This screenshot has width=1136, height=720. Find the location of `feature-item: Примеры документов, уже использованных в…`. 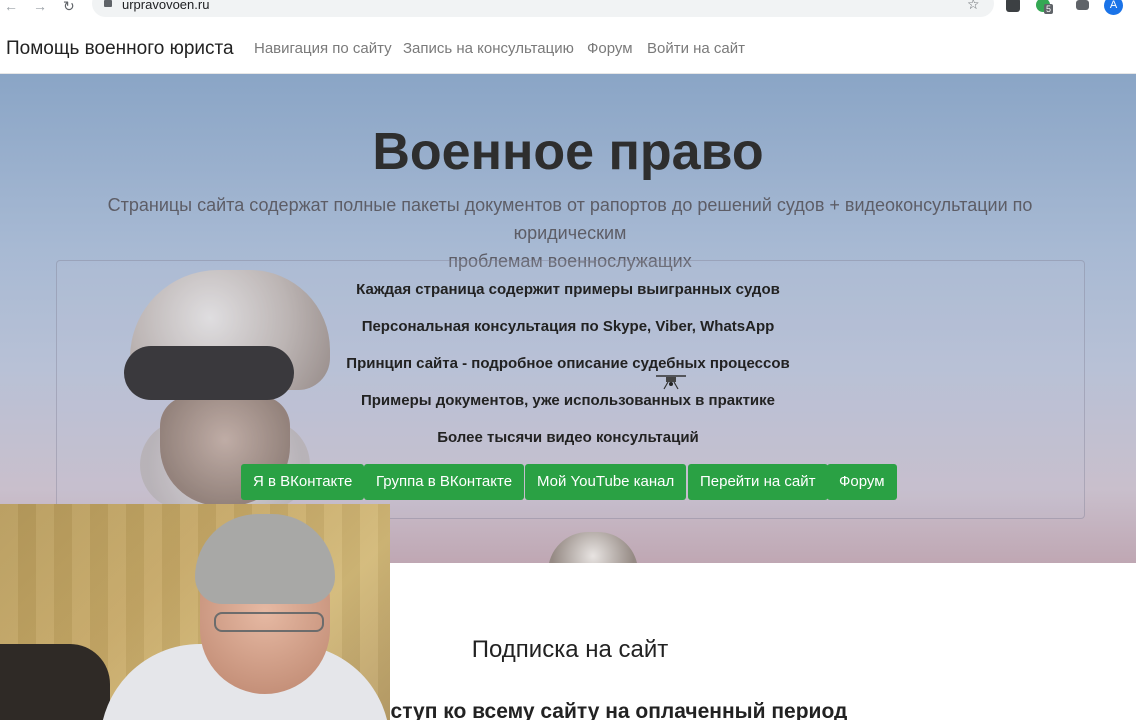

feature-item: Примеры документов, уже использованных в… is located at coordinates (567, 400).